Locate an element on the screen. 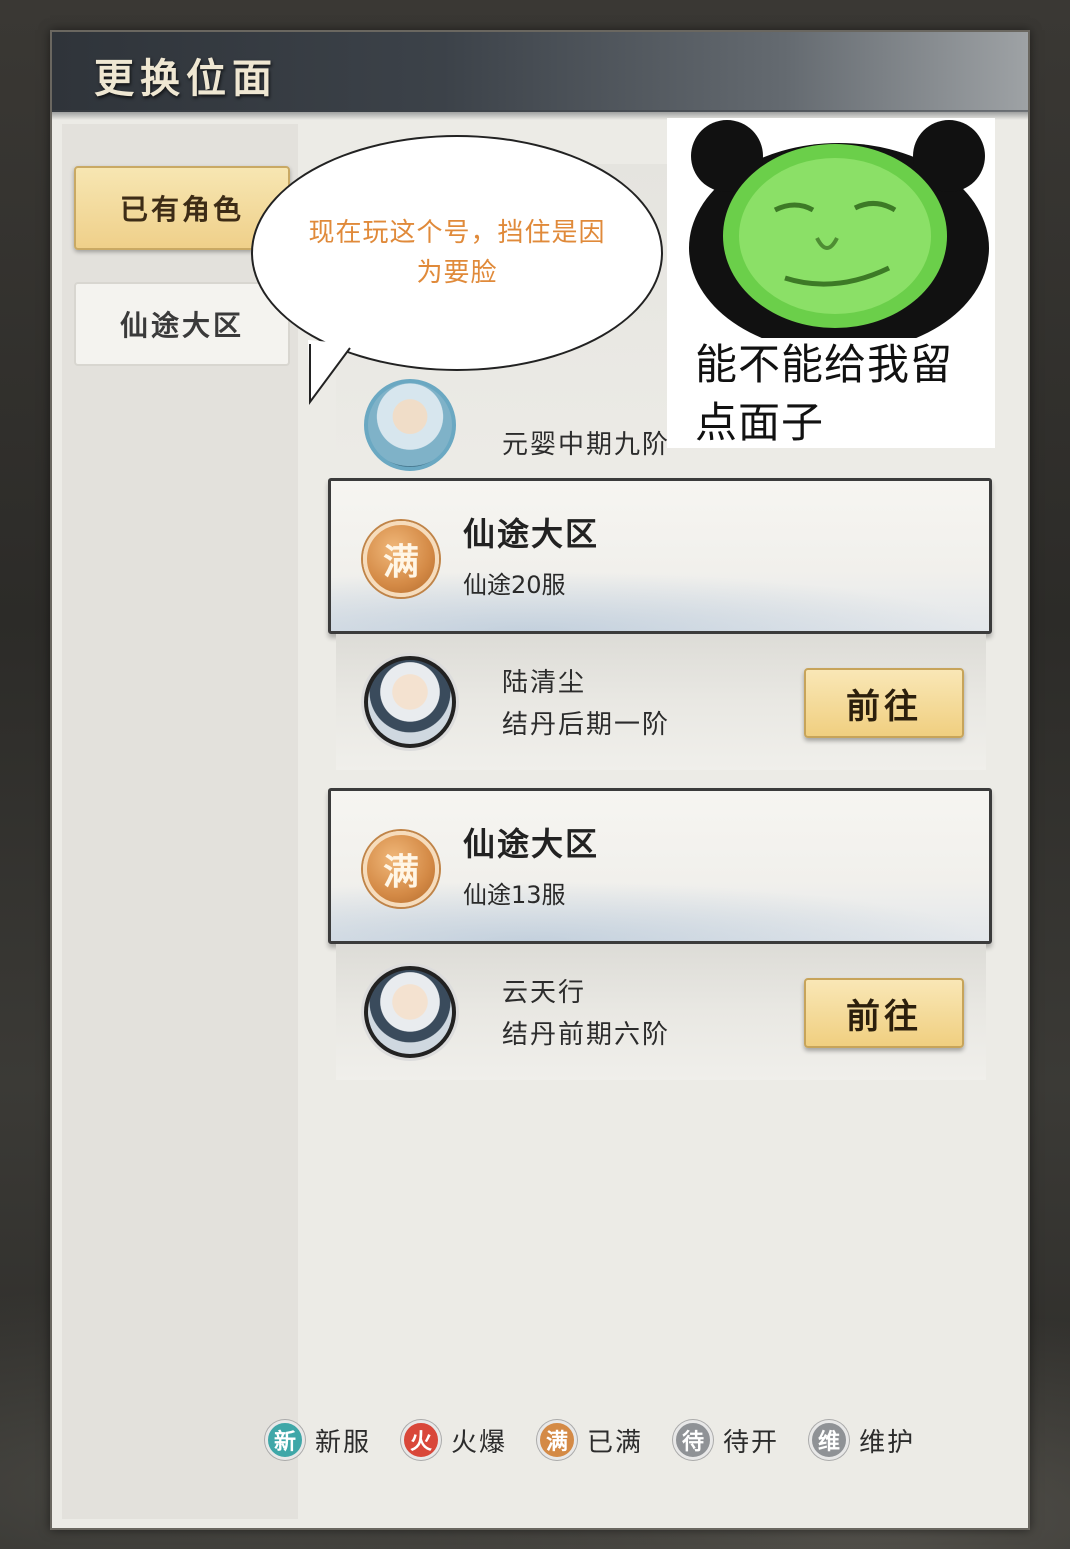  green-panda-face-icon is located at coordinates (831, 235).